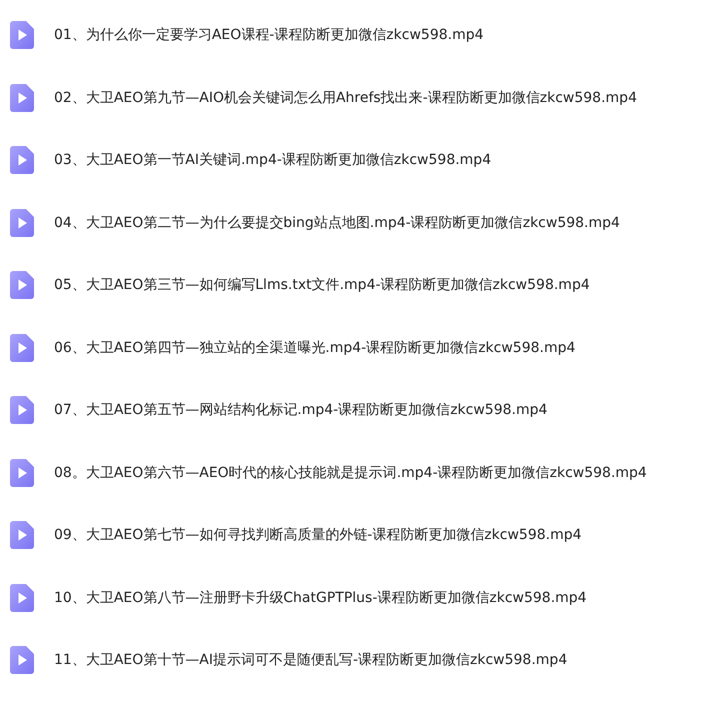  What do you see at coordinates (318, 535) in the screenshot?
I see `file-name: 09、大卫AEO第七节—如何寻找判断高质量的外链-课程防断更加微信zkcw598.mp4` at bounding box center [318, 535].